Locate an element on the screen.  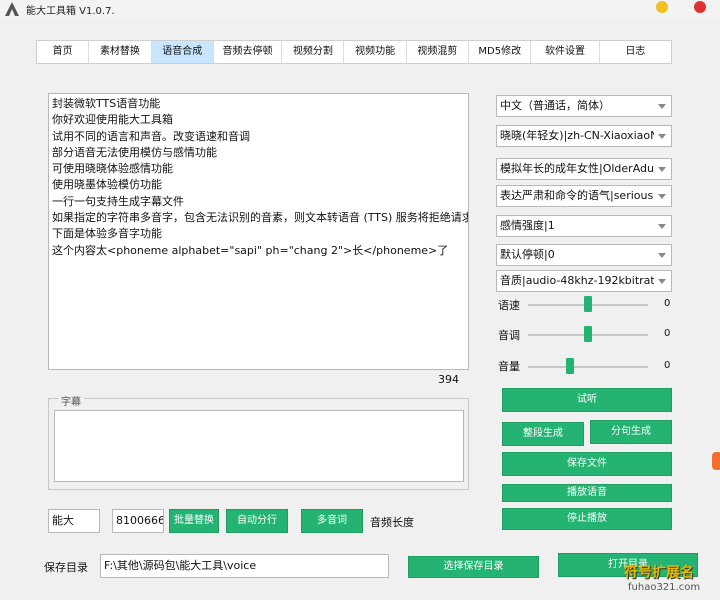
watermark-url: fuhao321.com is located at coordinates (664, 587).